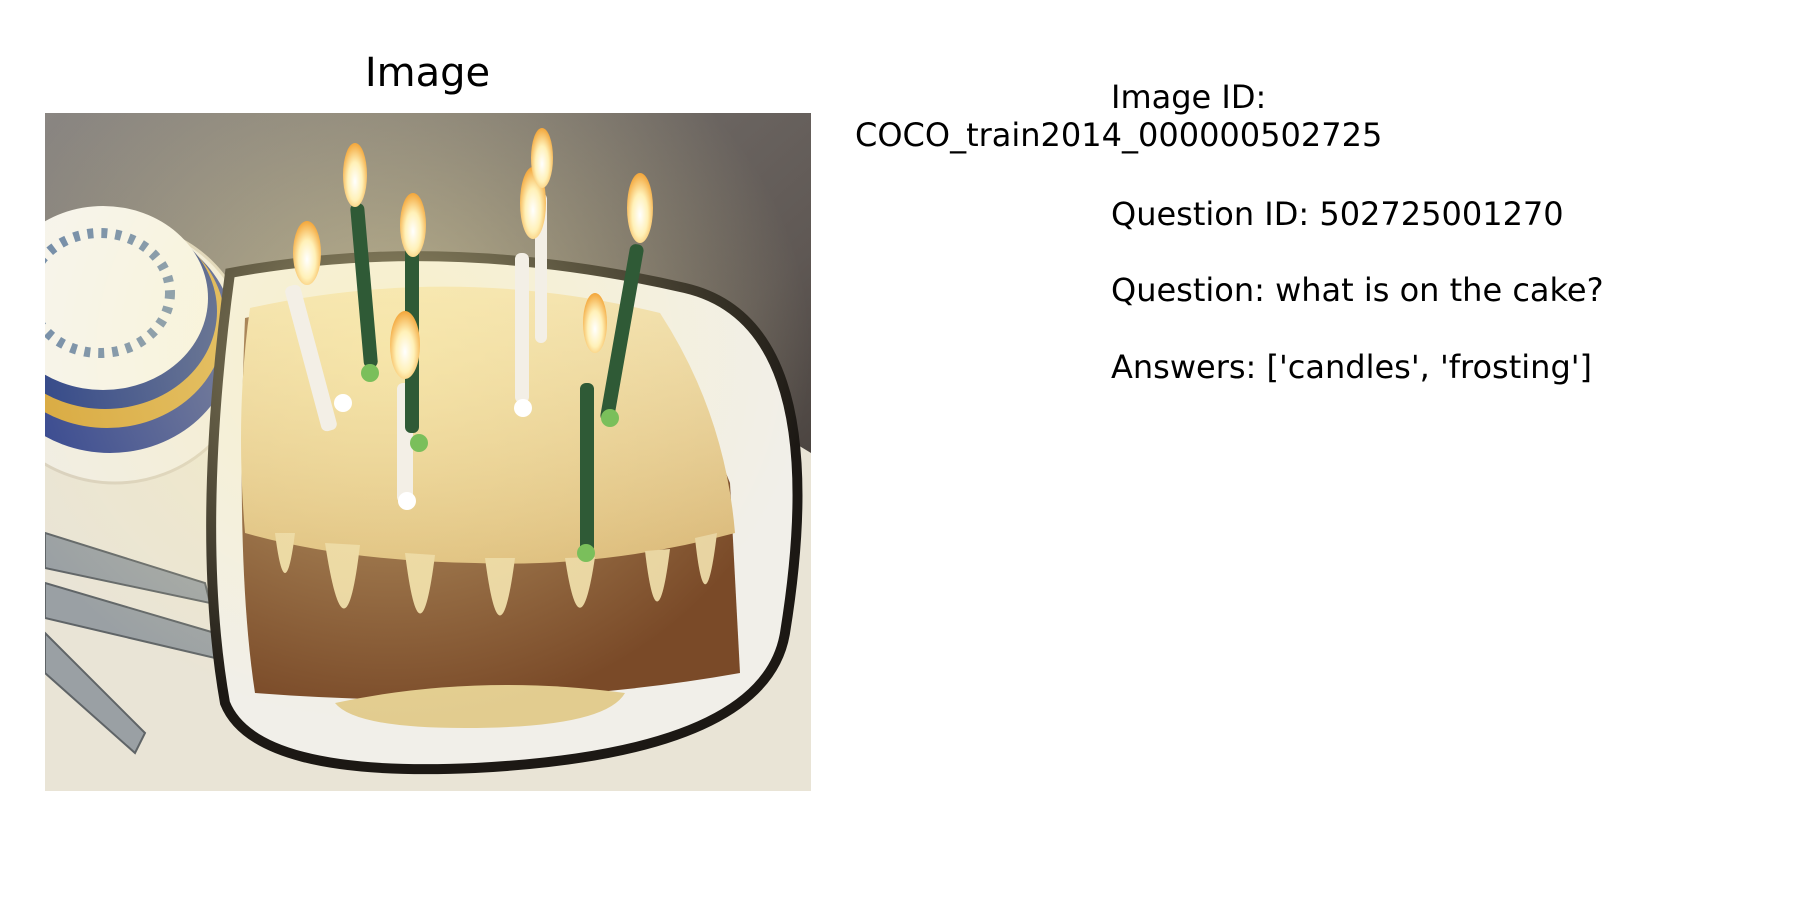 This screenshot has width=1800, height=900. What do you see at coordinates (1357, 290) in the screenshot?
I see `question-text: Question: what is on the cake?` at bounding box center [1357, 290].